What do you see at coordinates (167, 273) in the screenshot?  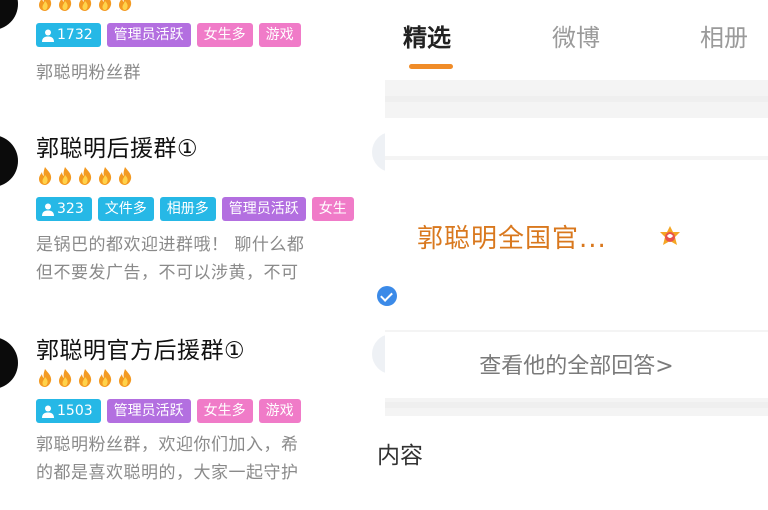 I see `group-description: 但不要发广告，不可以涉黄，不可` at bounding box center [167, 273].